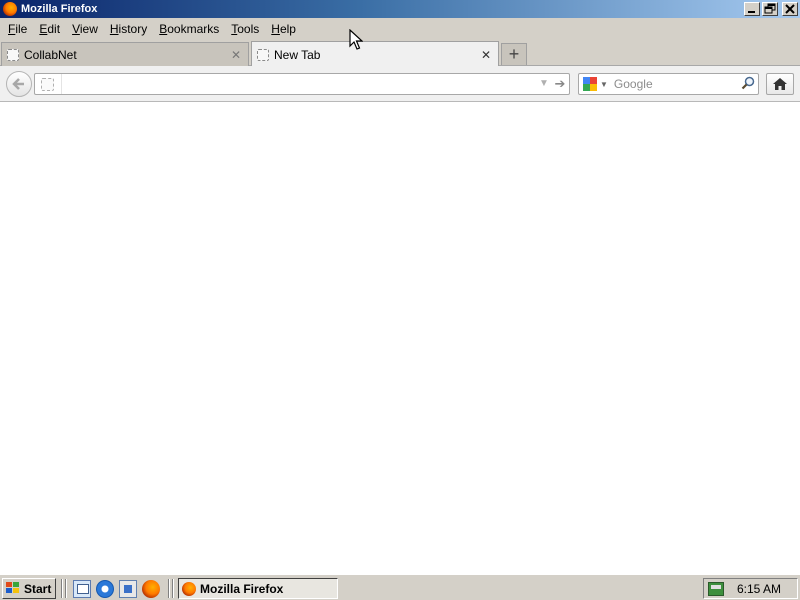 The width and height of the screenshot is (800, 600). I want to click on menu-tools: Tools, so click(245, 29).